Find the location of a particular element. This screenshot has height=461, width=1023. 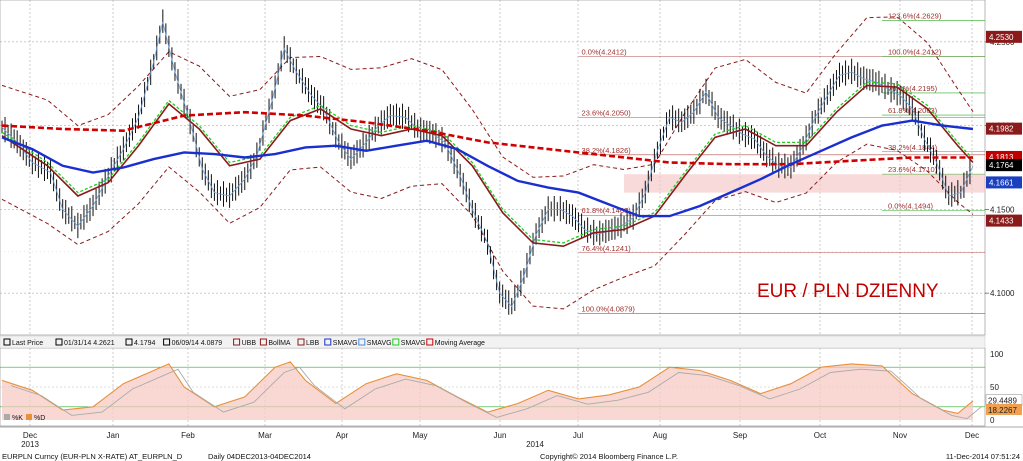

legend-item: 06/09/14 4.0879 is located at coordinates (197, 343).